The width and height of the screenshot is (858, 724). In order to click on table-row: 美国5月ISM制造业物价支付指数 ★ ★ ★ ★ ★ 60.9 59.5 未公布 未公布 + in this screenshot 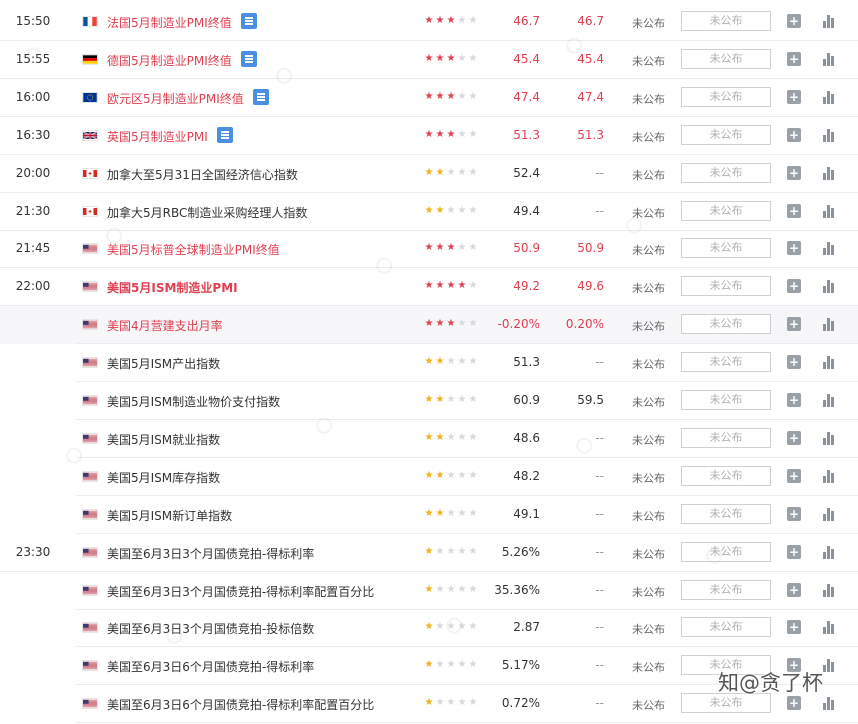, I will do `click(429, 401)`.